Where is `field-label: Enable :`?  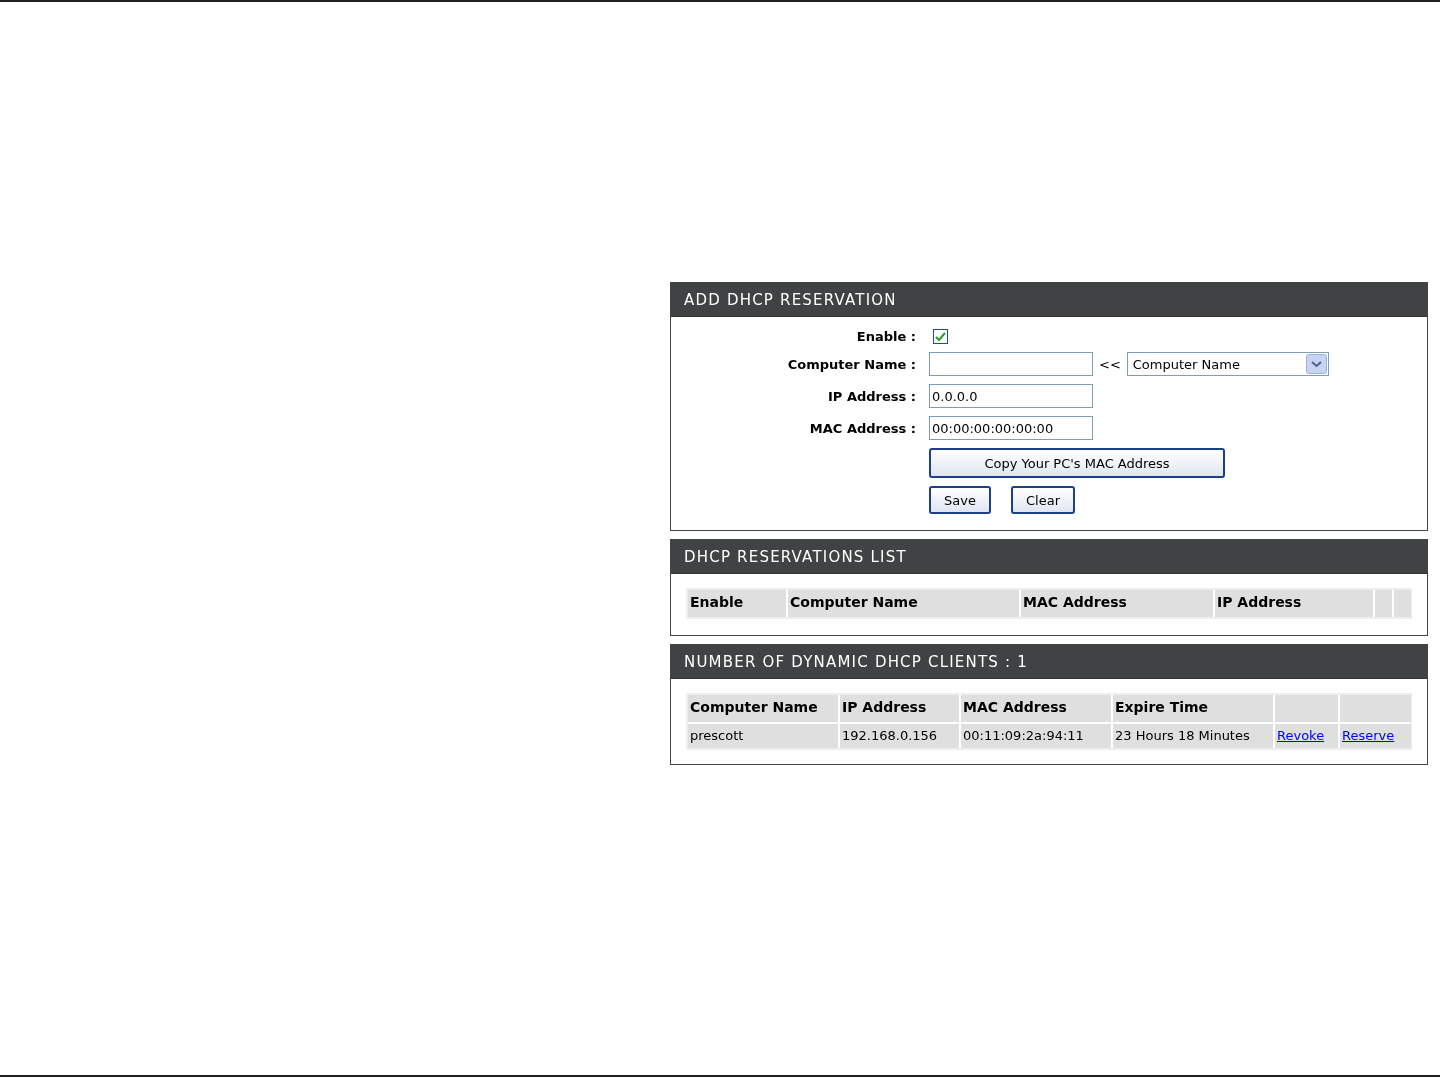 field-label: Enable : is located at coordinates (885, 336).